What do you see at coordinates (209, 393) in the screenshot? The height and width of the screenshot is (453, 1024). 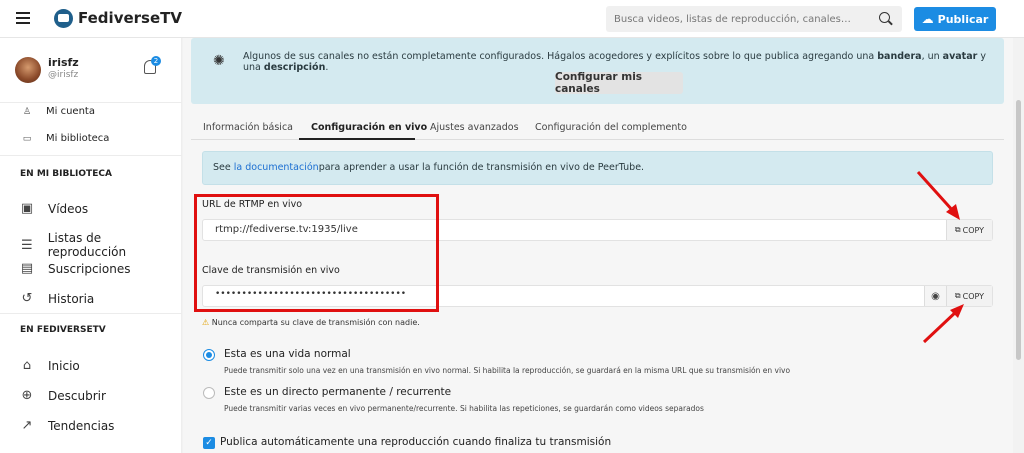 I see `radio-permanent-live` at bounding box center [209, 393].